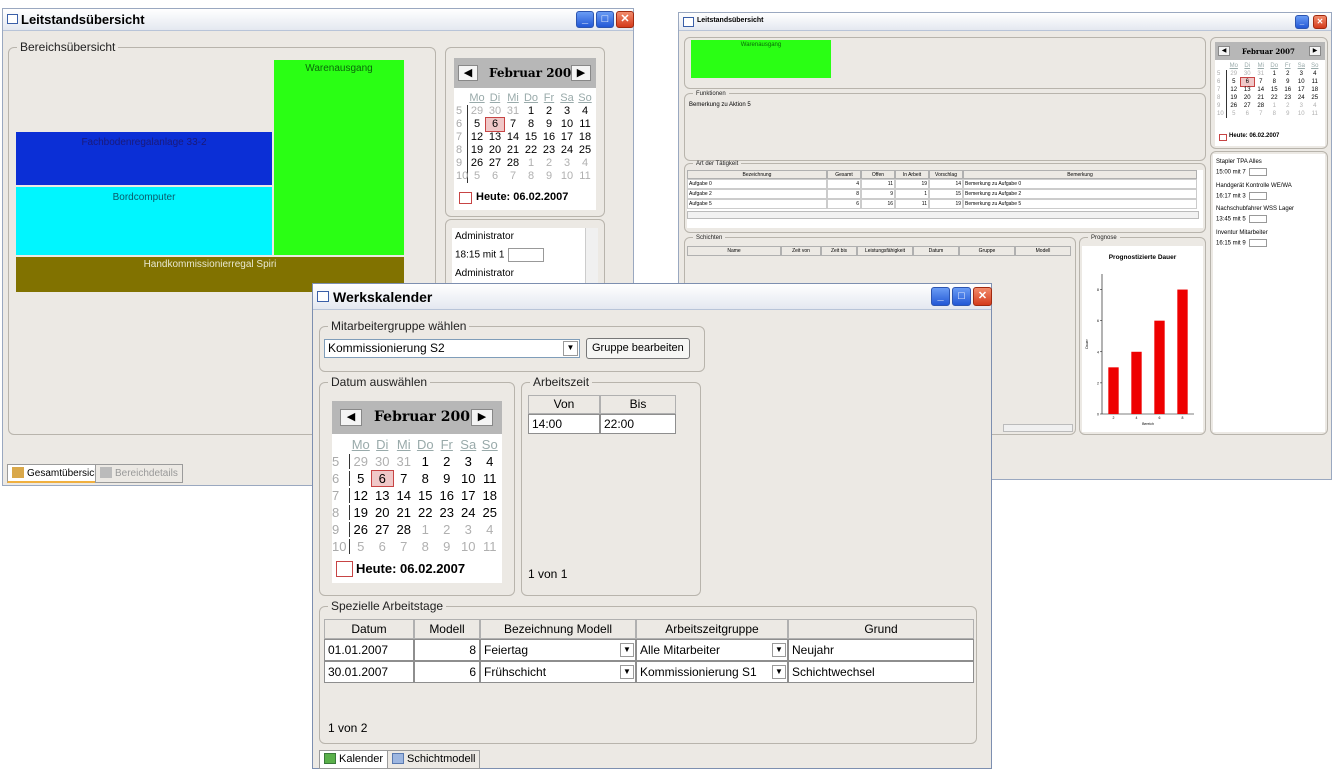  What do you see at coordinates (1275, 90) in the screenshot?
I see `calendar-day: 15` at bounding box center [1275, 90].